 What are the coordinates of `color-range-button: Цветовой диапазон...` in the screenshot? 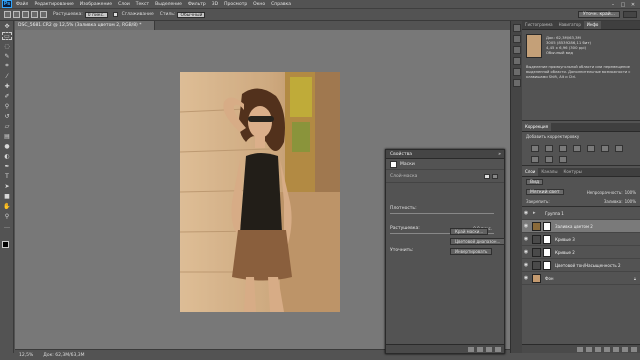 It's located at (478, 241).